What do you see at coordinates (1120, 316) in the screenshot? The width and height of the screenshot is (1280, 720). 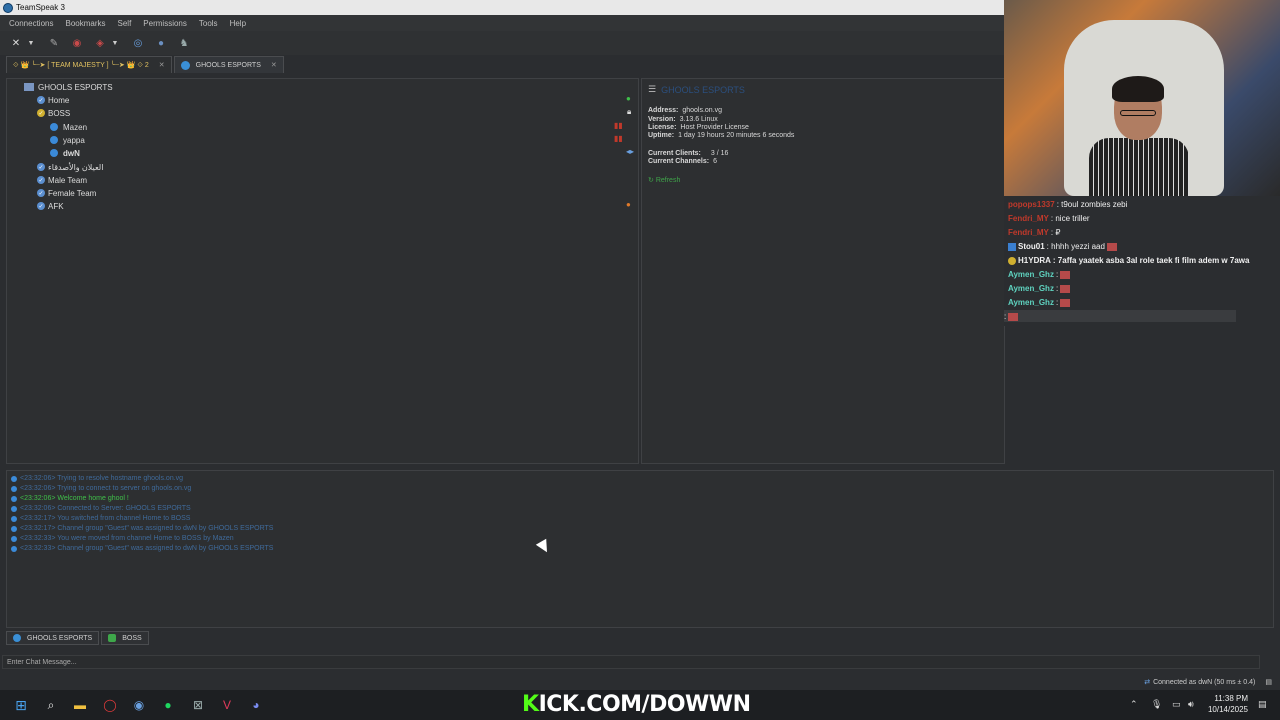 I see `stream-chat-input: :` at bounding box center [1120, 316].